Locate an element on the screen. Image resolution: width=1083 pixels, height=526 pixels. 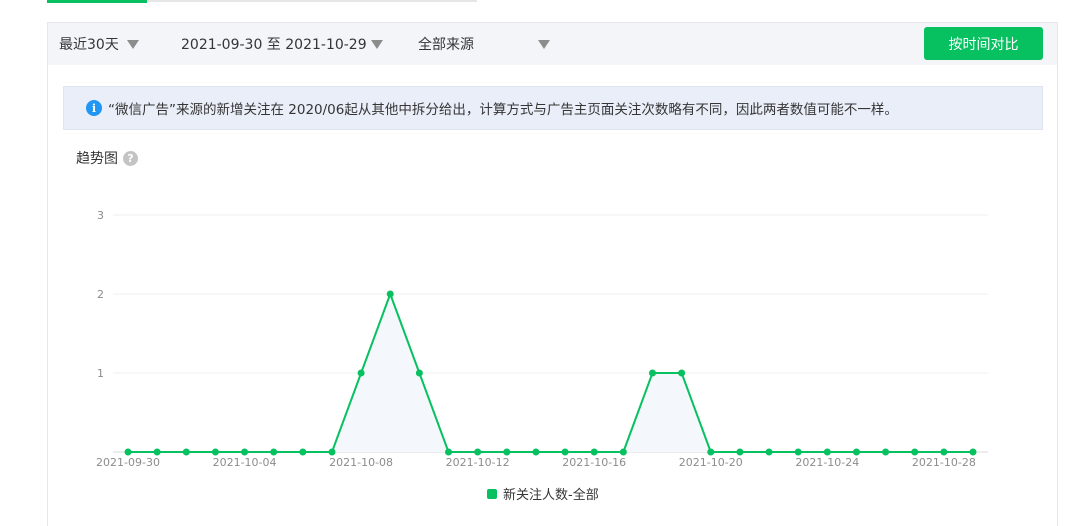
x-tick-label: 2021-10-20 is located at coordinates (711, 462).